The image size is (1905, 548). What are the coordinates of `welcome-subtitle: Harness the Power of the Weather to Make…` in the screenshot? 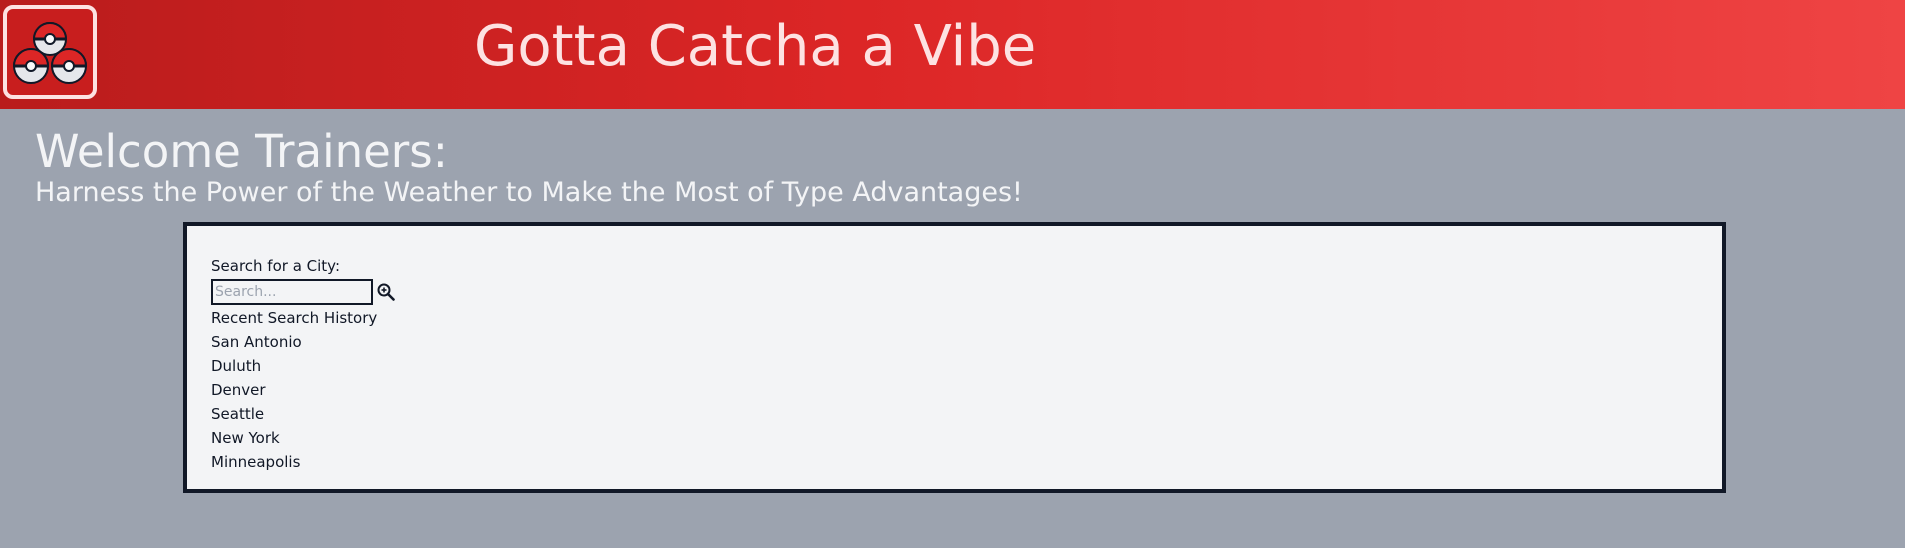 It's located at (529, 192).